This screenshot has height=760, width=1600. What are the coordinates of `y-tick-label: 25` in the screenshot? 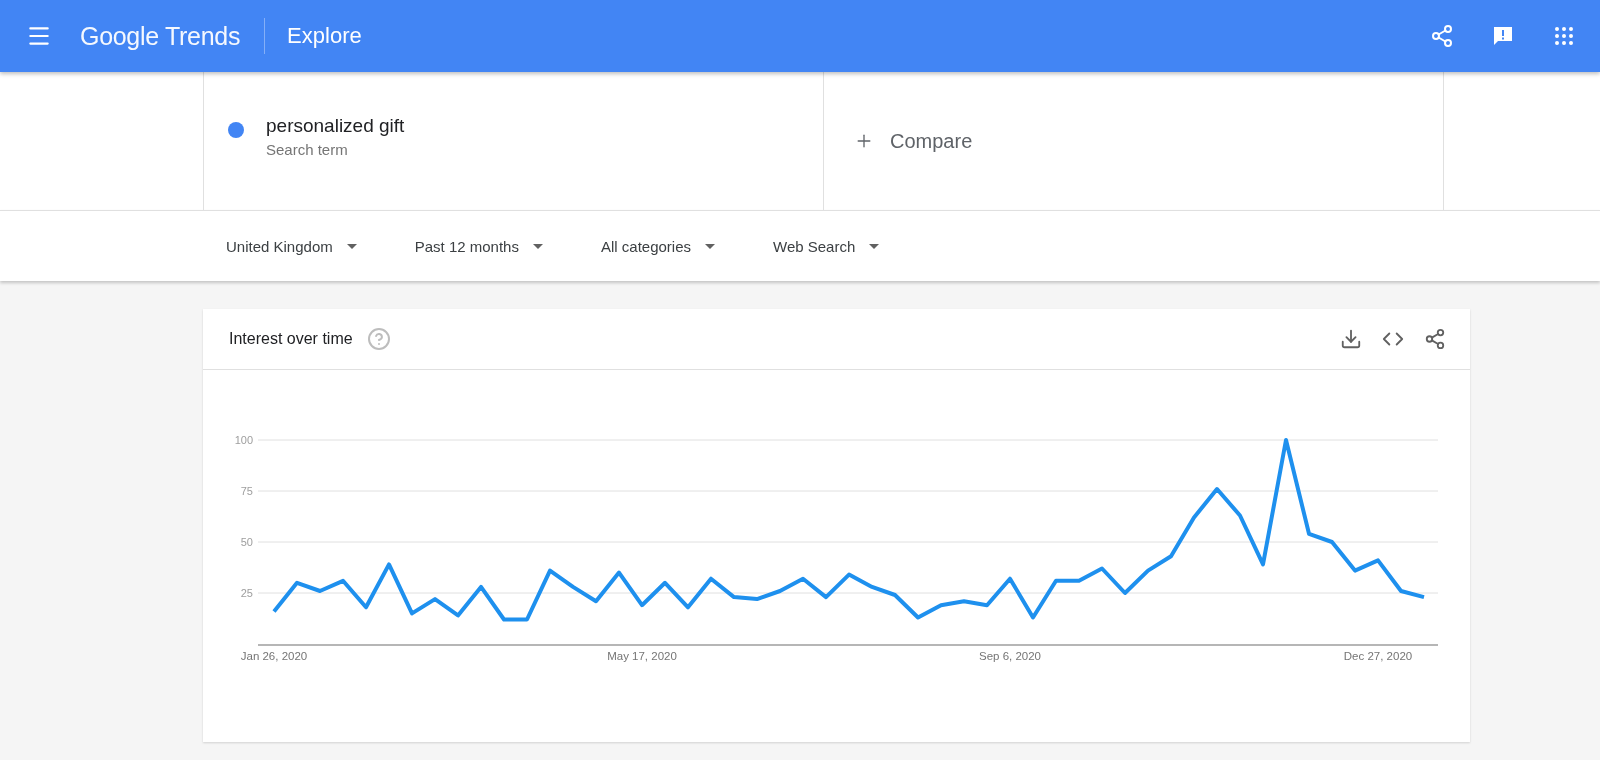 It's located at (246, 593).